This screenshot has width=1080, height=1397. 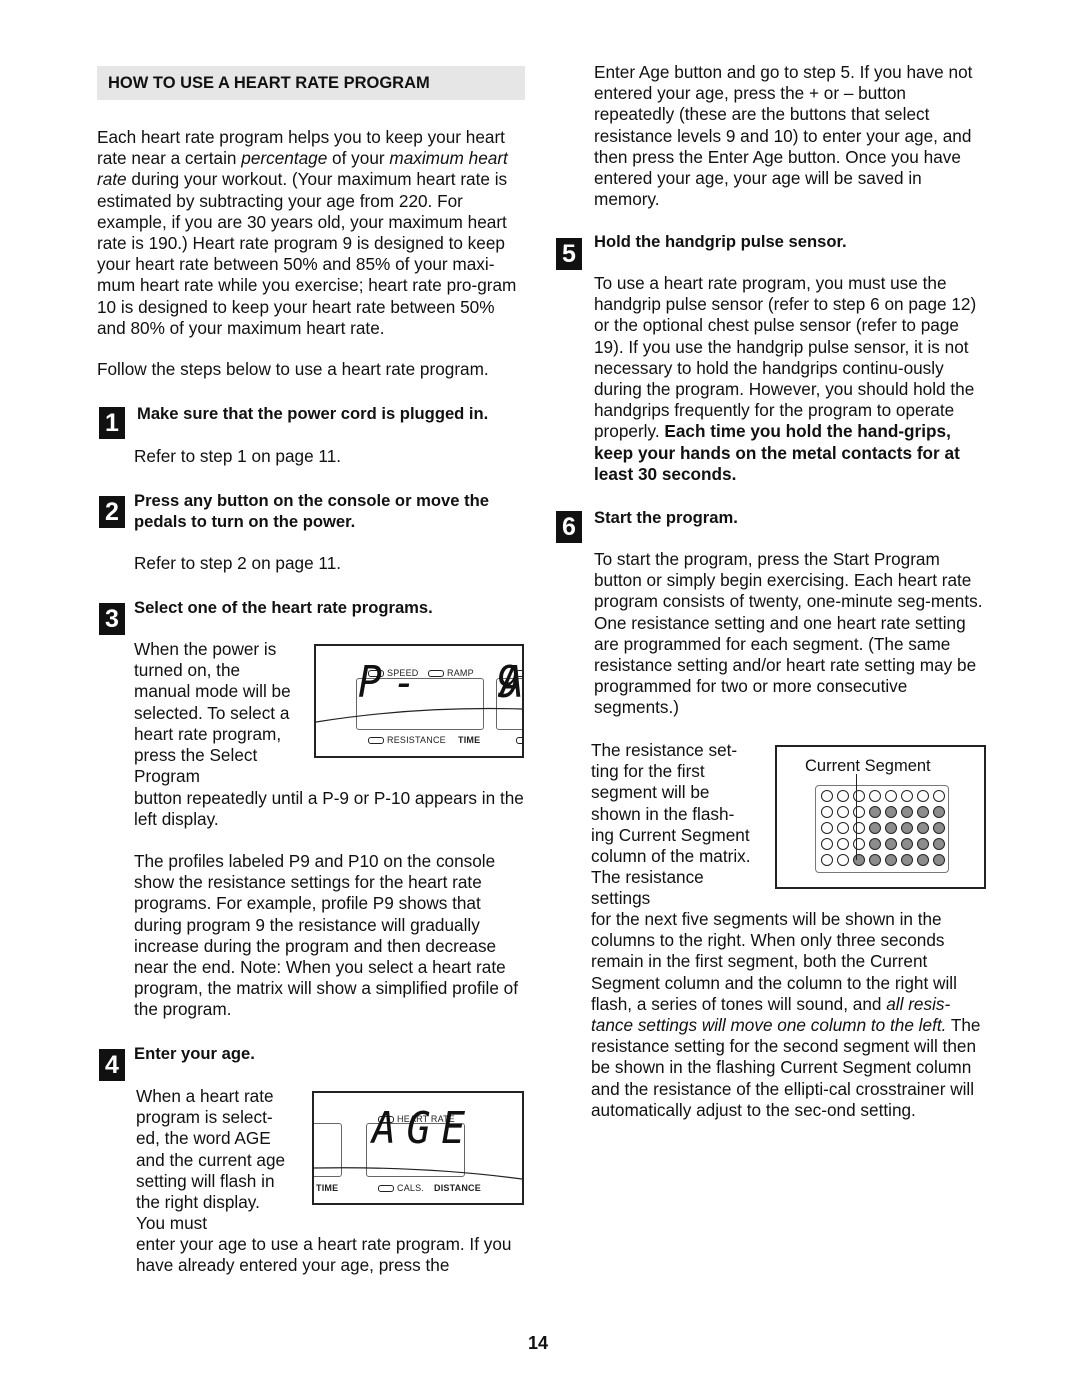 What do you see at coordinates (386, 1189) in the screenshot?
I see `cals-led-icon` at bounding box center [386, 1189].